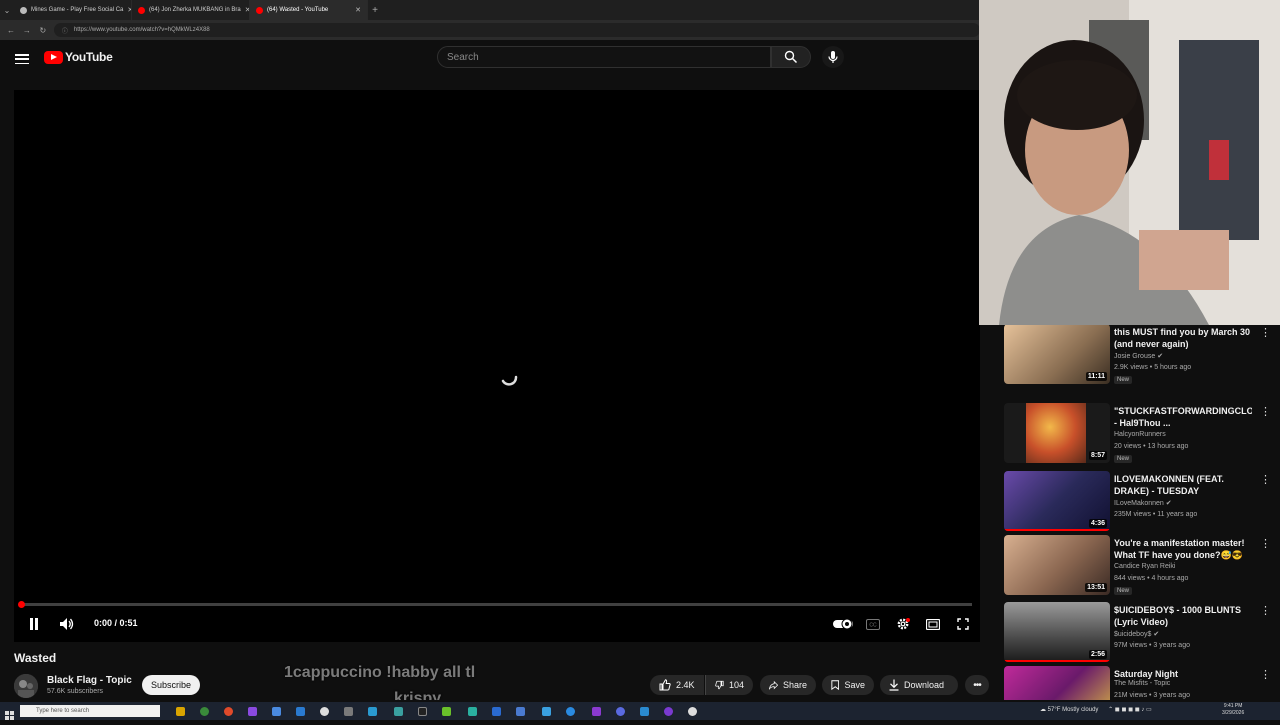  I want to click on twitch-icon, so click(668, 711).